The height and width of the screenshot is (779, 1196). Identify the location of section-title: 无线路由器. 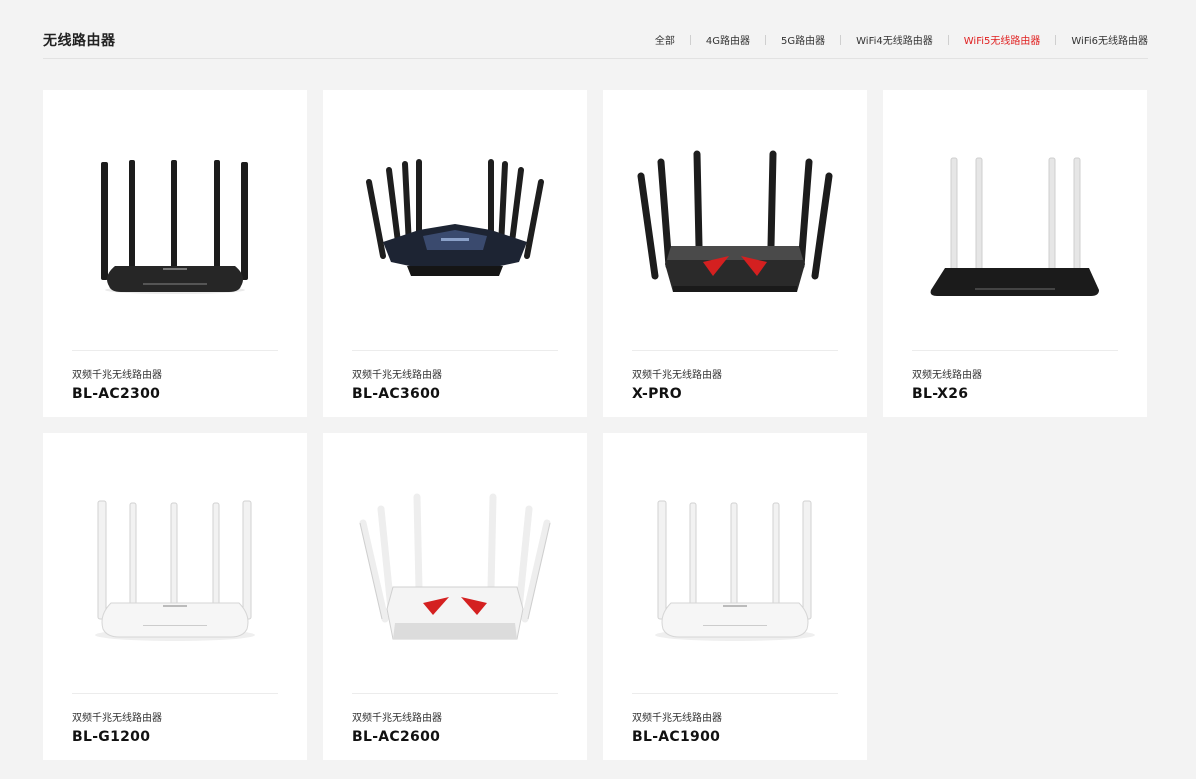
(79, 41).